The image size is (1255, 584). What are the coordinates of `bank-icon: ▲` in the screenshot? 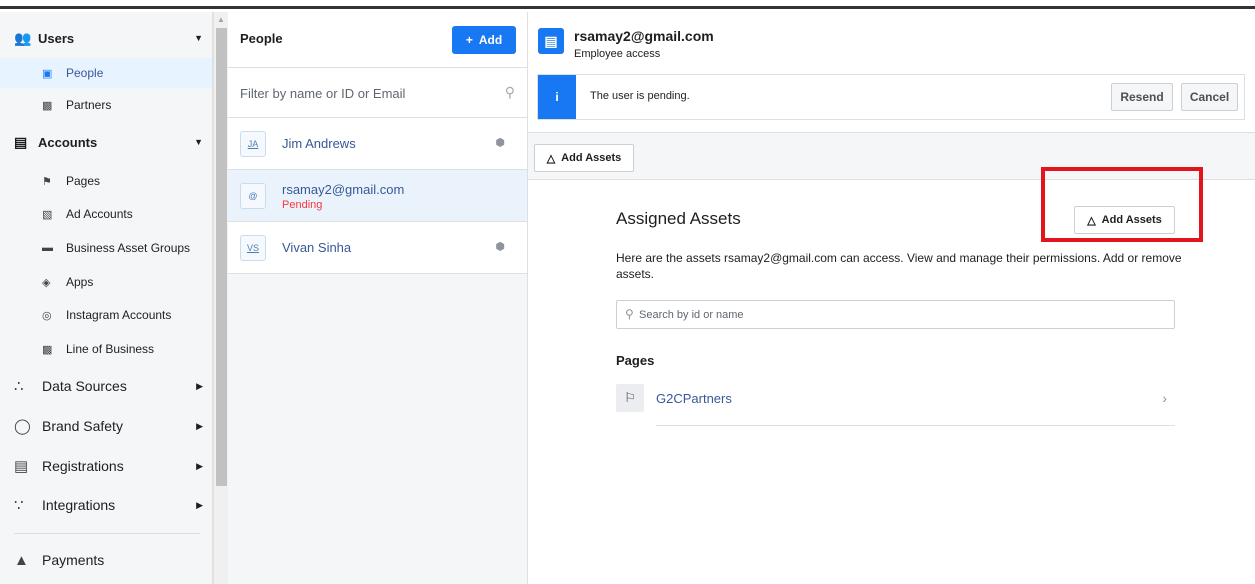 It's located at (21, 560).